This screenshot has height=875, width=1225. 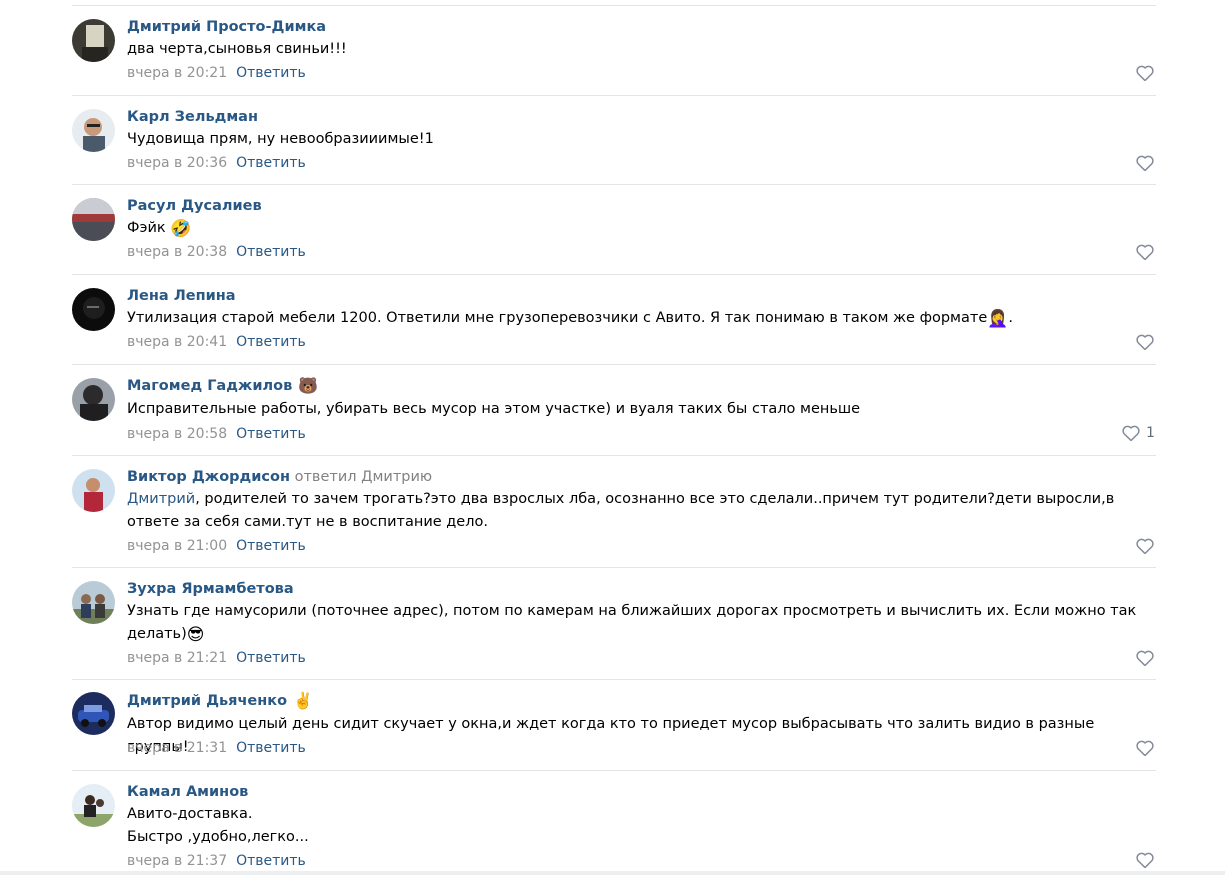 I want to click on author-name: Зухра Ярмамбетова, so click(x=210, y=589).